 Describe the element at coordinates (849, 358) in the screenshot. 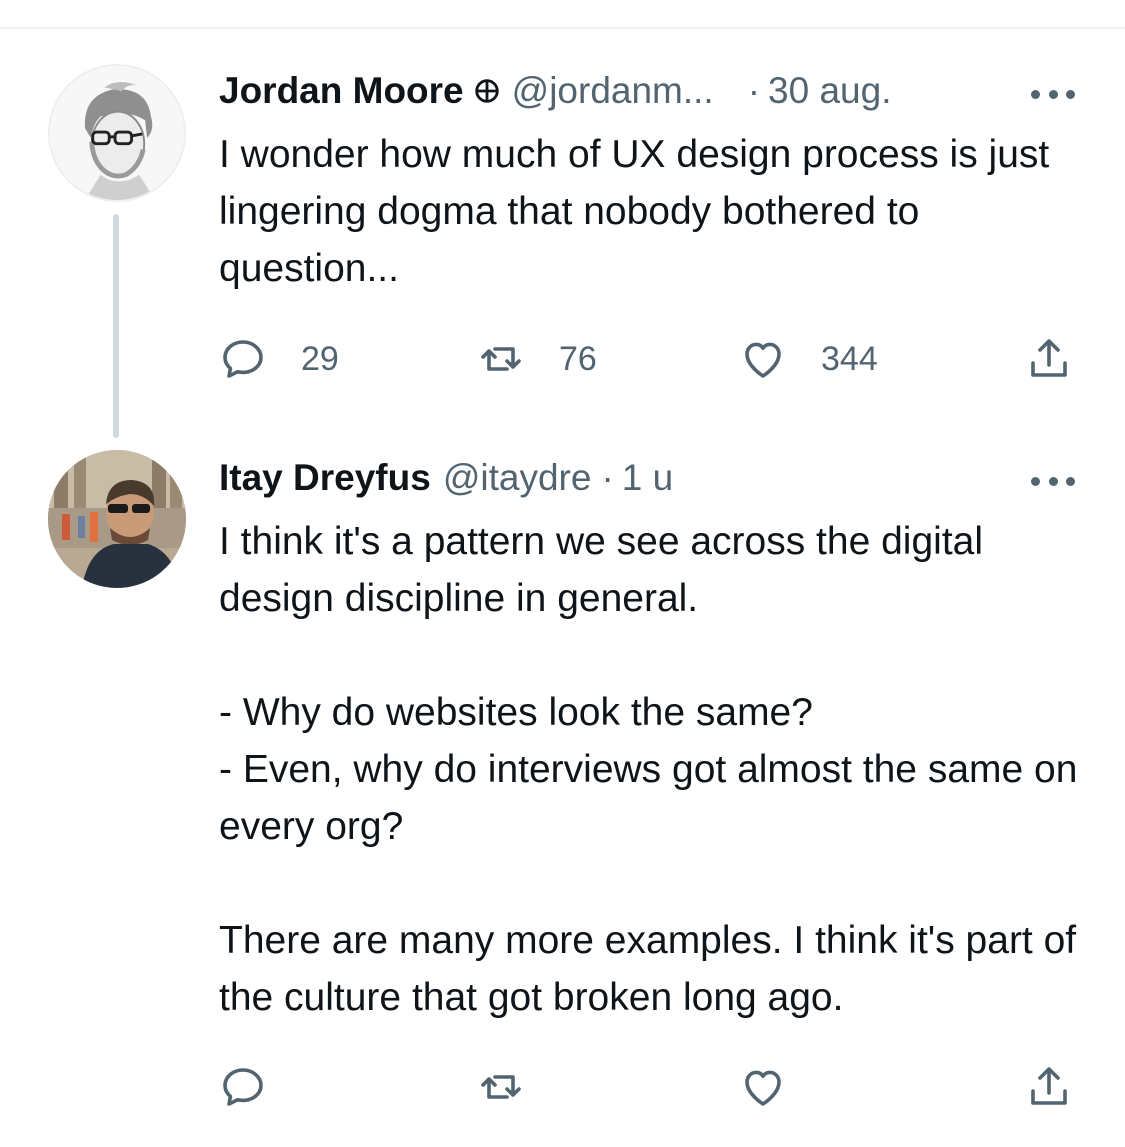

I see `like-count: 344` at that location.